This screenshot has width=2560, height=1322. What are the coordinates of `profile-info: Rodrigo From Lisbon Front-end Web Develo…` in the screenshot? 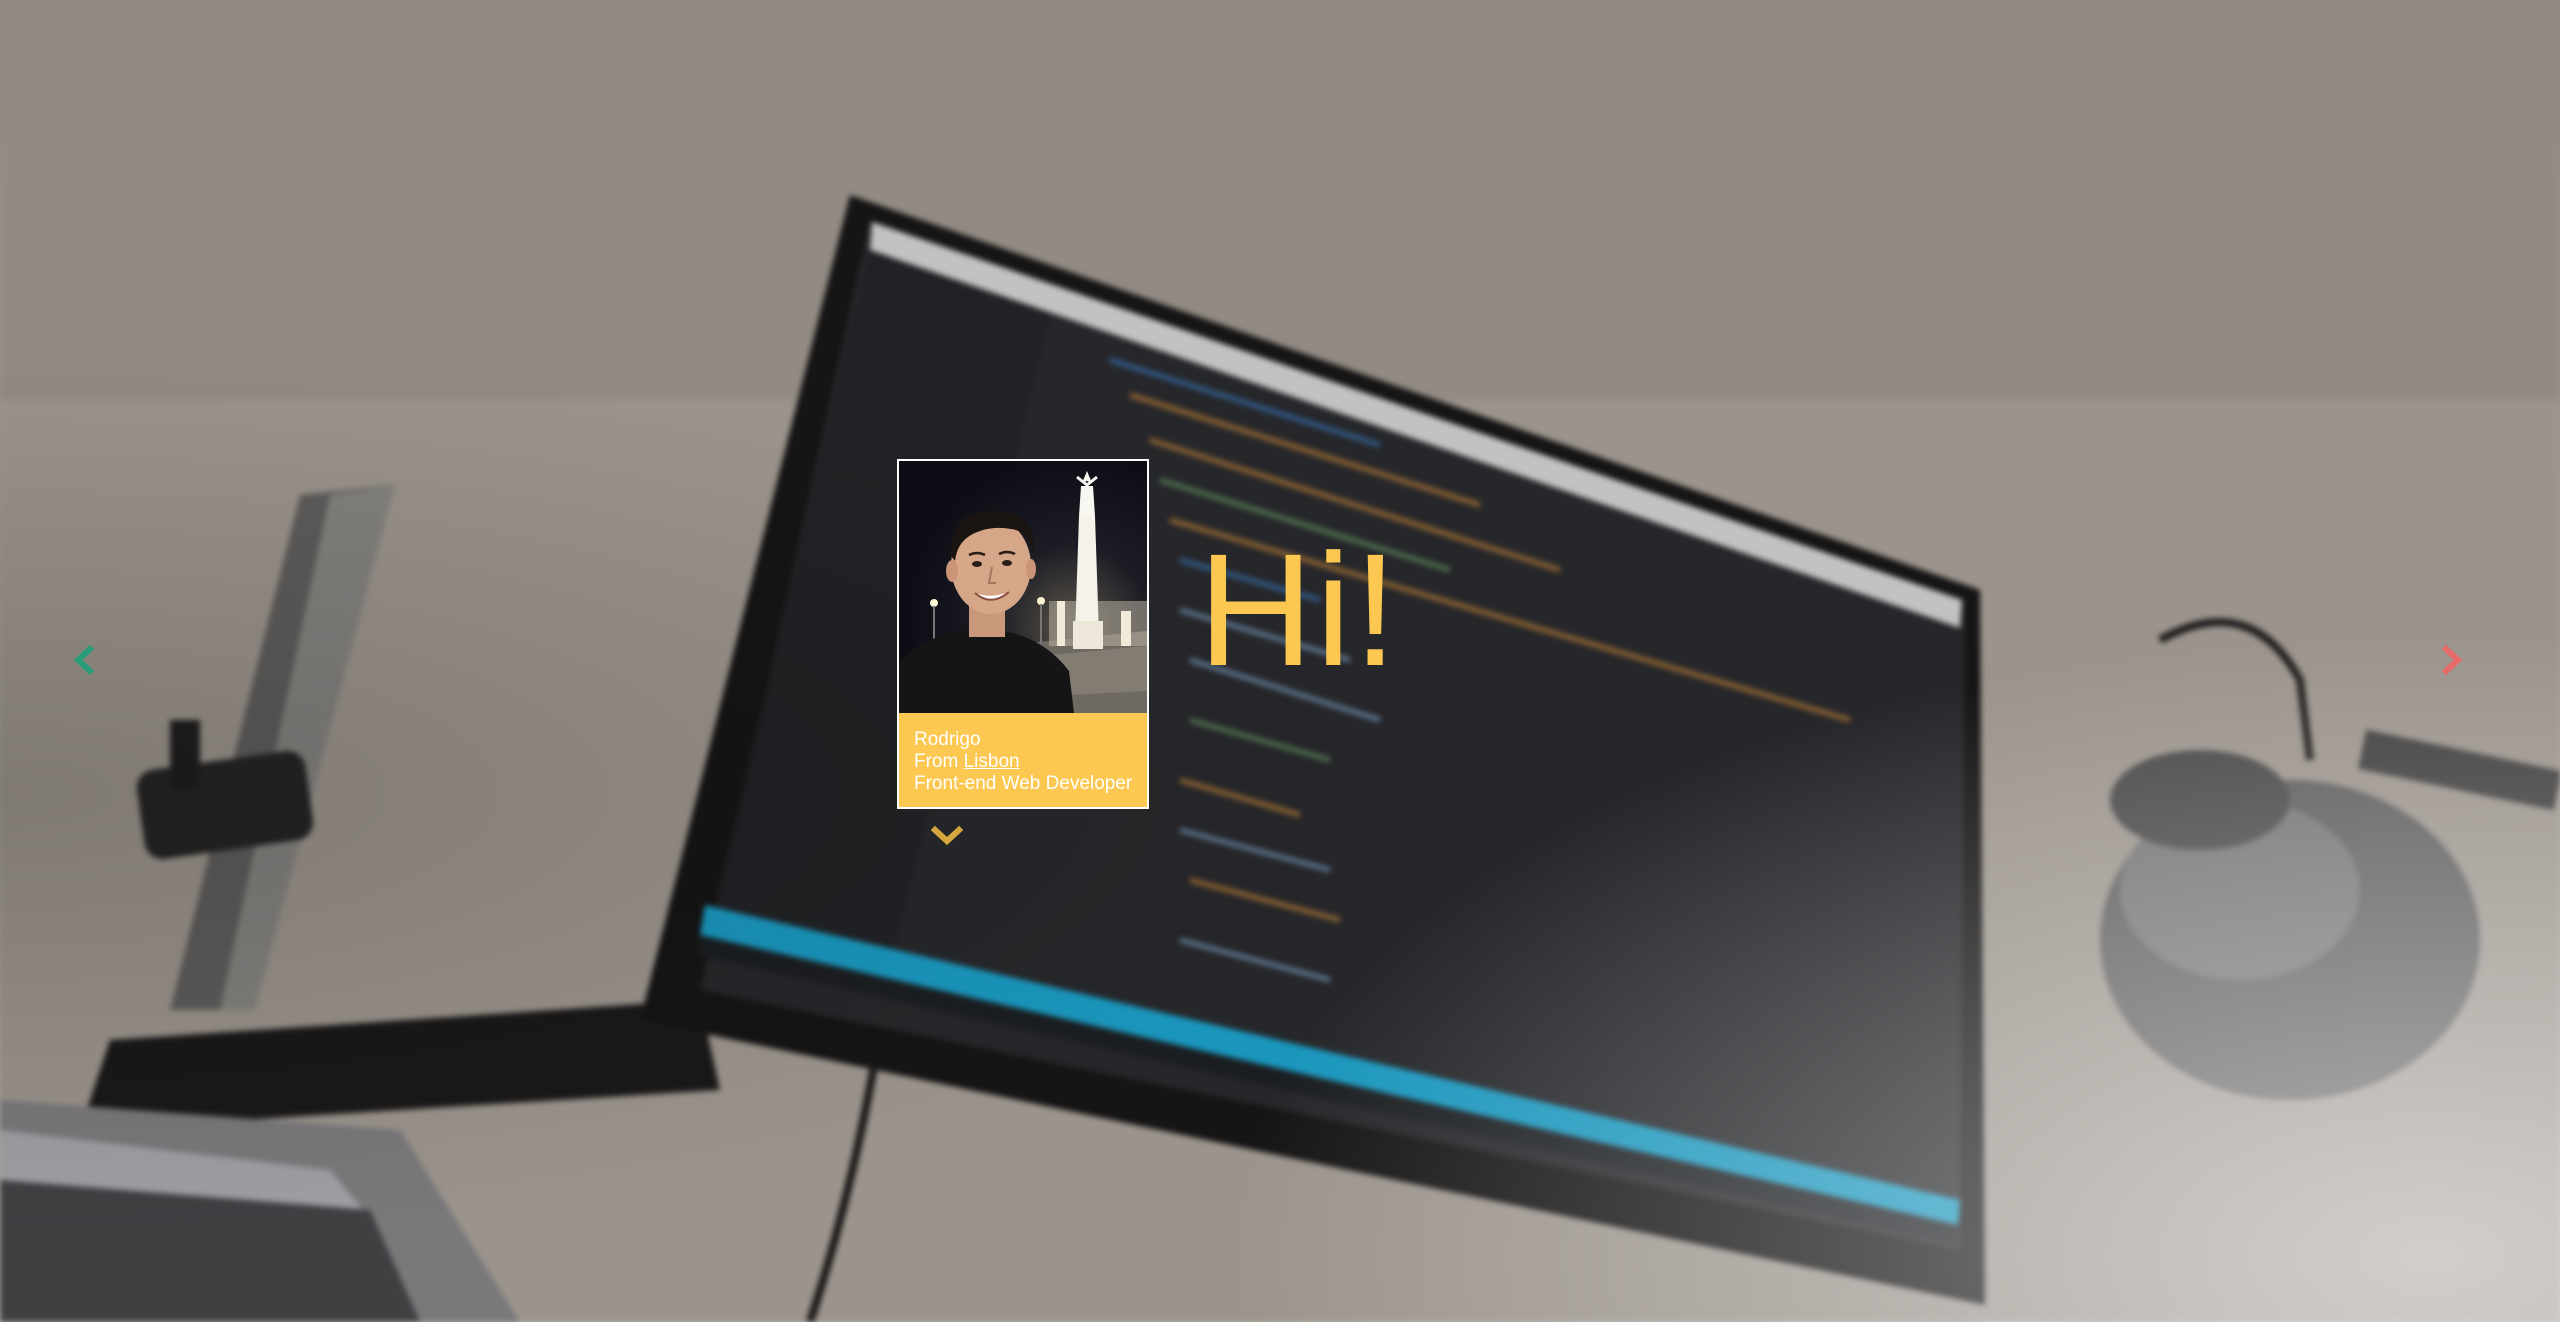 It's located at (1023, 760).